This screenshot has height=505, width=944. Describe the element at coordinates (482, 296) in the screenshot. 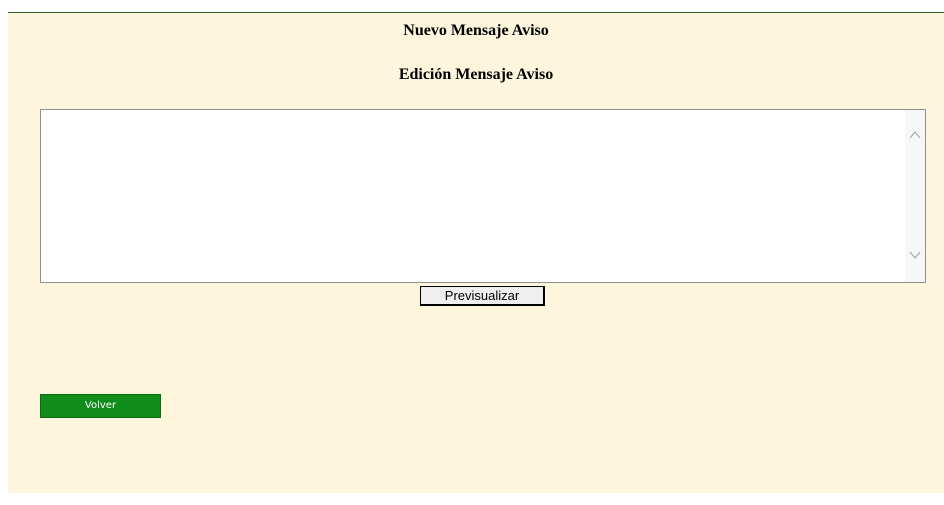

I see `preview-button: Previsualizar` at that location.